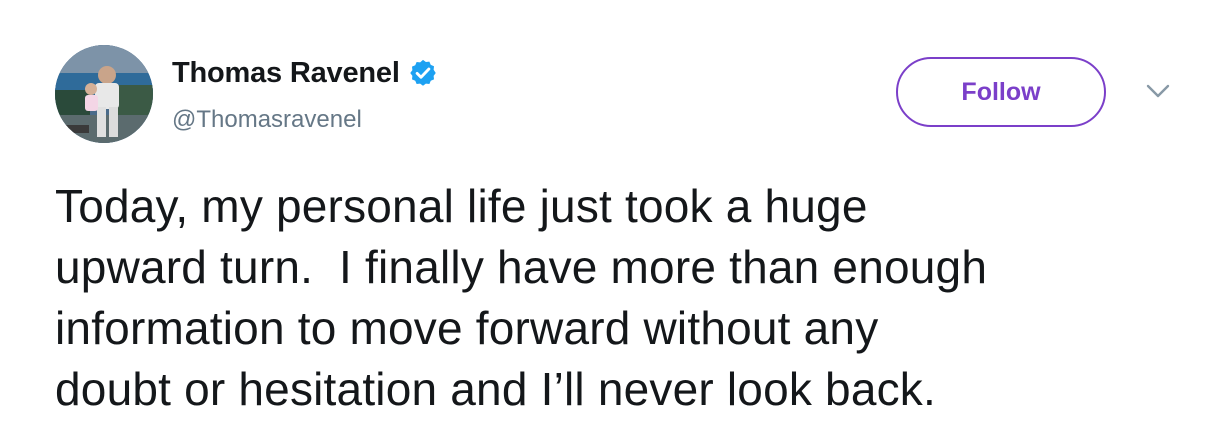  I want to click on author-name-row: Thomas Ravenel, so click(305, 73).